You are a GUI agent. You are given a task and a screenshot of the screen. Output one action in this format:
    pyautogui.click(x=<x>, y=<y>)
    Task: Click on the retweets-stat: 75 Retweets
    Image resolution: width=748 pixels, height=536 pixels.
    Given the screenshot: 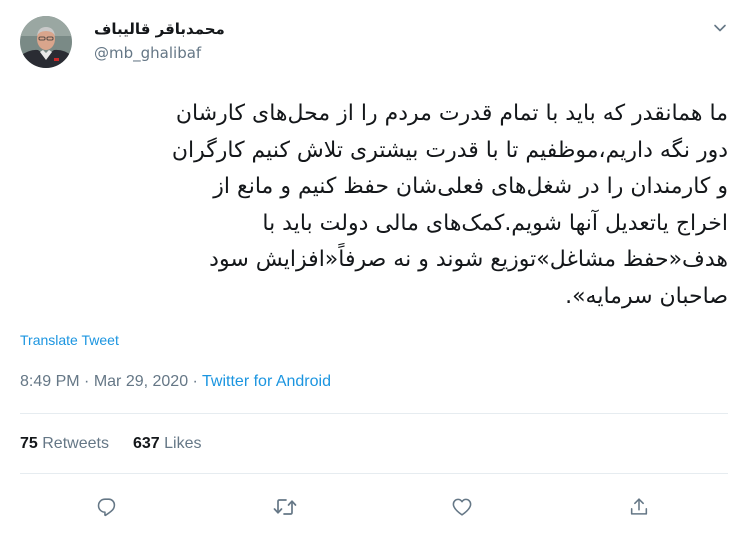 What is the action you would take?
    pyautogui.click(x=64, y=443)
    